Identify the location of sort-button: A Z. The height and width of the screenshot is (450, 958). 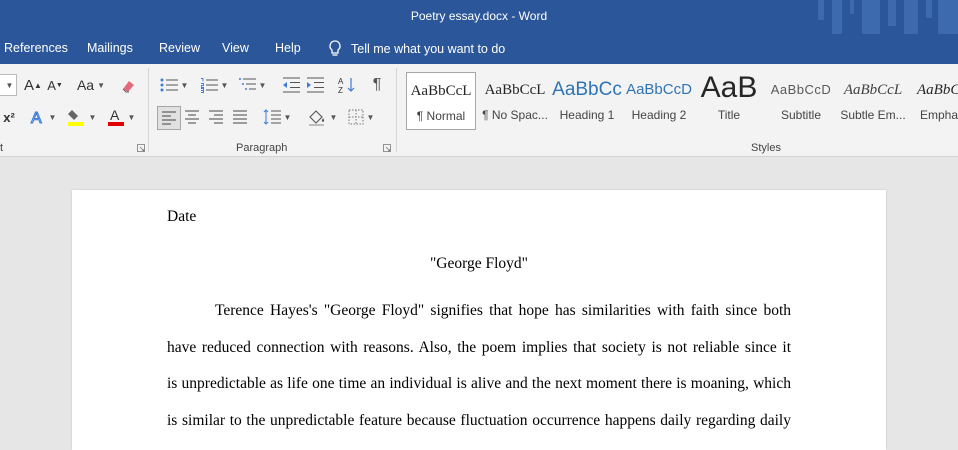
(347, 85).